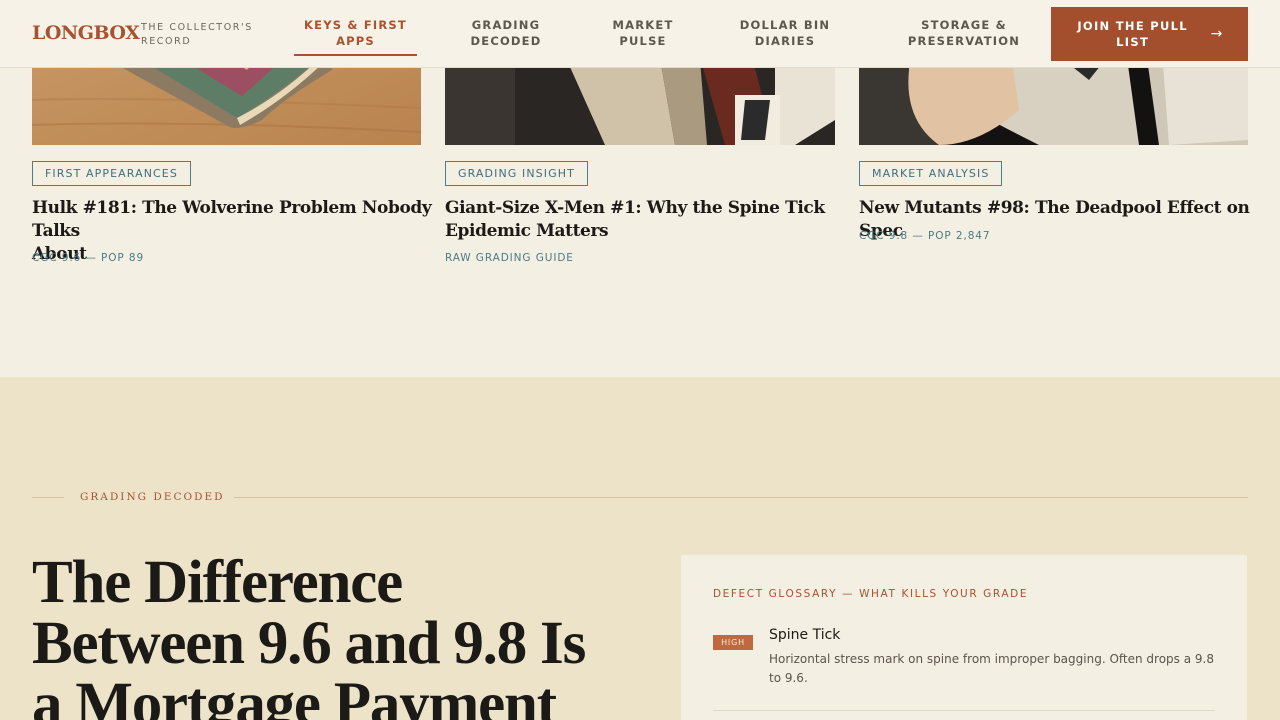 The image size is (1280, 720). Describe the element at coordinates (643, 25) in the screenshot. I see `nav-label: MARKET` at that location.